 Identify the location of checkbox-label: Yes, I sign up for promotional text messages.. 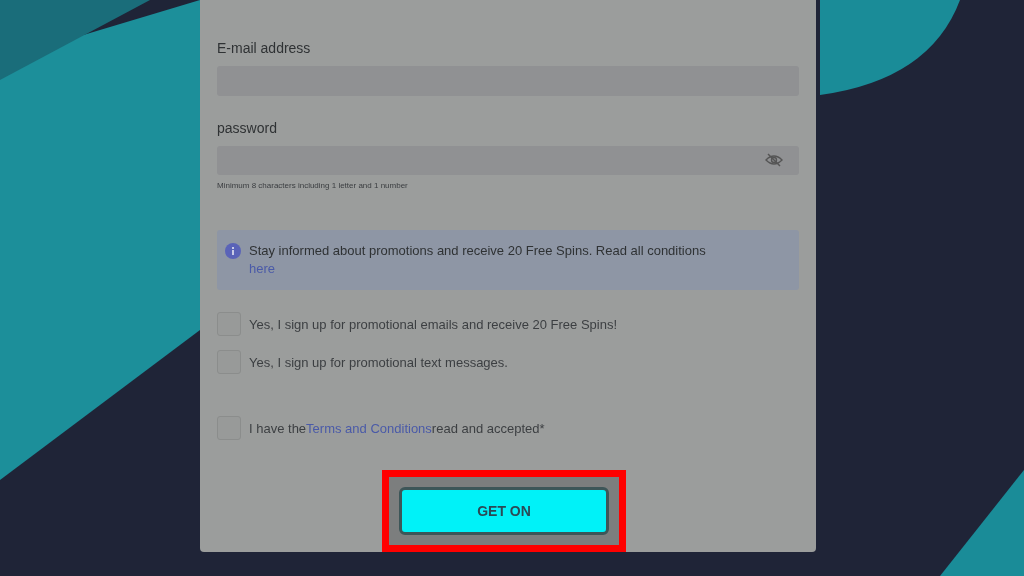
(378, 362).